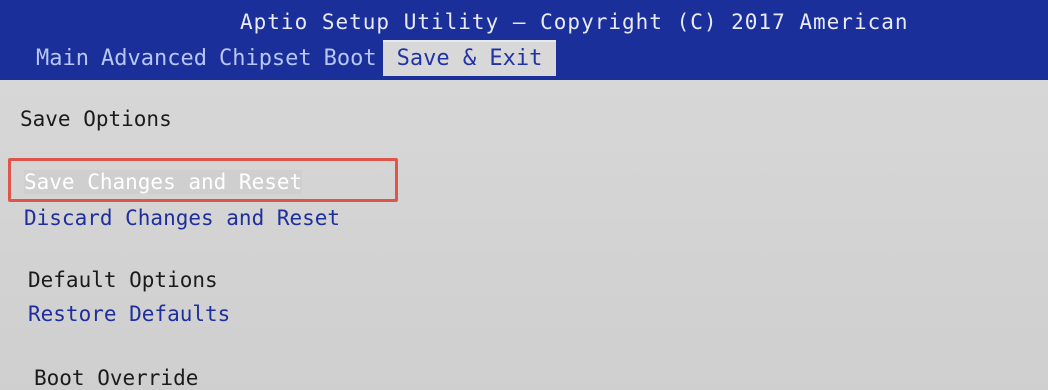 The height and width of the screenshot is (390, 1048). What do you see at coordinates (116, 378) in the screenshot?
I see `boot-override-heading: Boot Override` at bounding box center [116, 378].